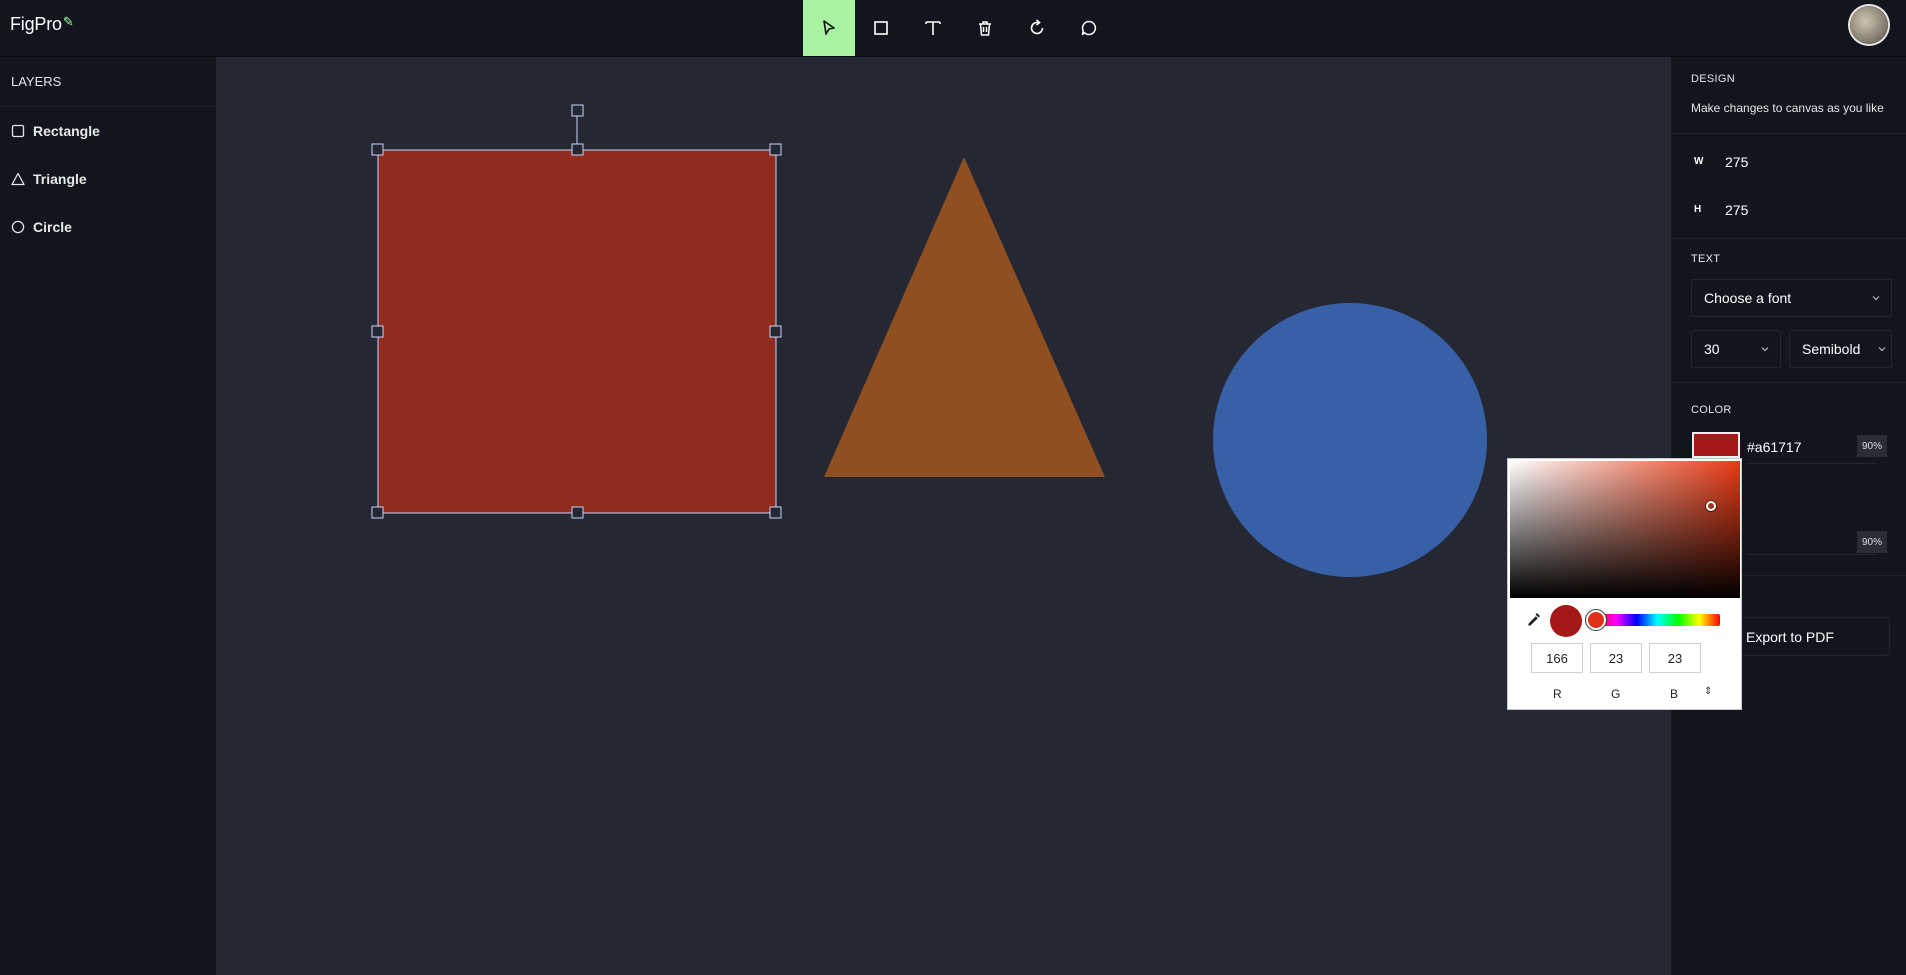  Describe the element at coordinates (1698, 209) in the screenshot. I see `height-label: H` at that location.